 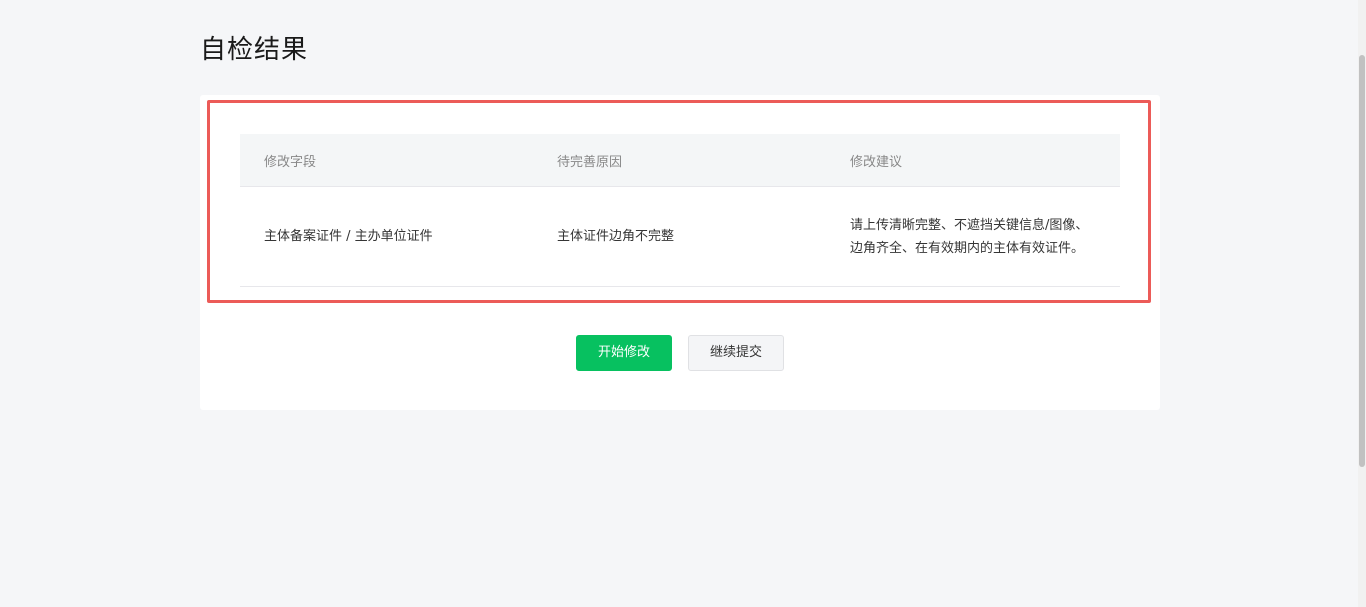 What do you see at coordinates (1362, 261) in the screenshot?
I see `scrollbar-thumb` at bounding box center [1362, 261].